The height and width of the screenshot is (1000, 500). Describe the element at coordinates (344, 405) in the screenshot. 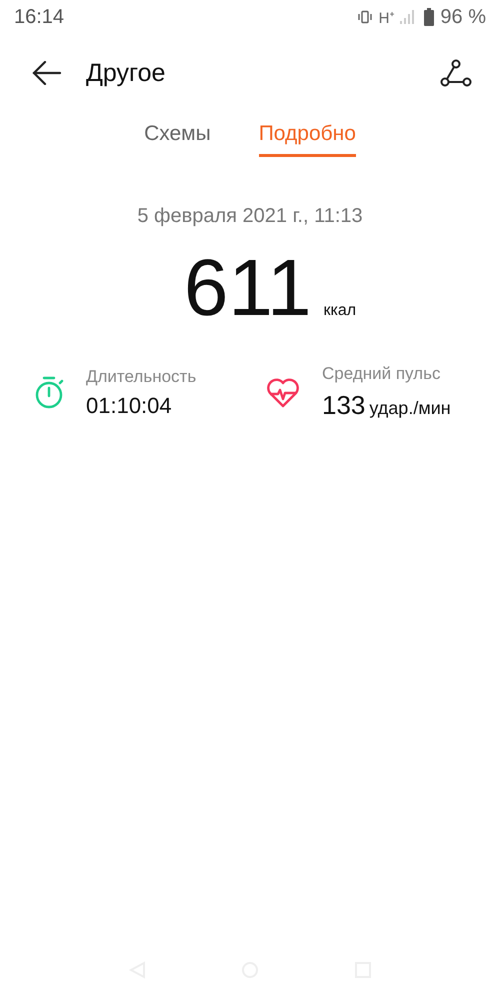

I see `stat-value: 133` at that location.